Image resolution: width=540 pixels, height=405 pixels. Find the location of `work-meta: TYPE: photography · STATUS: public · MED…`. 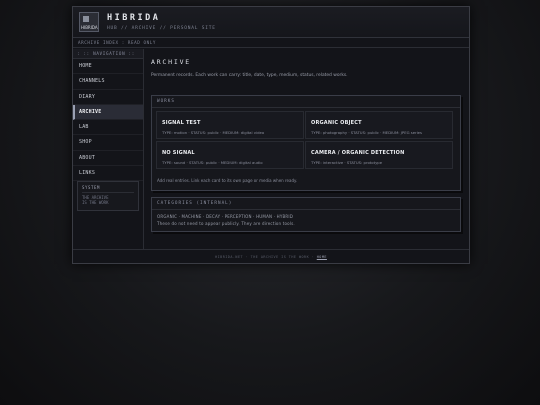

work-meta: TYPE: photography · STATUS: public · MED… is located at coordinates (366, 132).